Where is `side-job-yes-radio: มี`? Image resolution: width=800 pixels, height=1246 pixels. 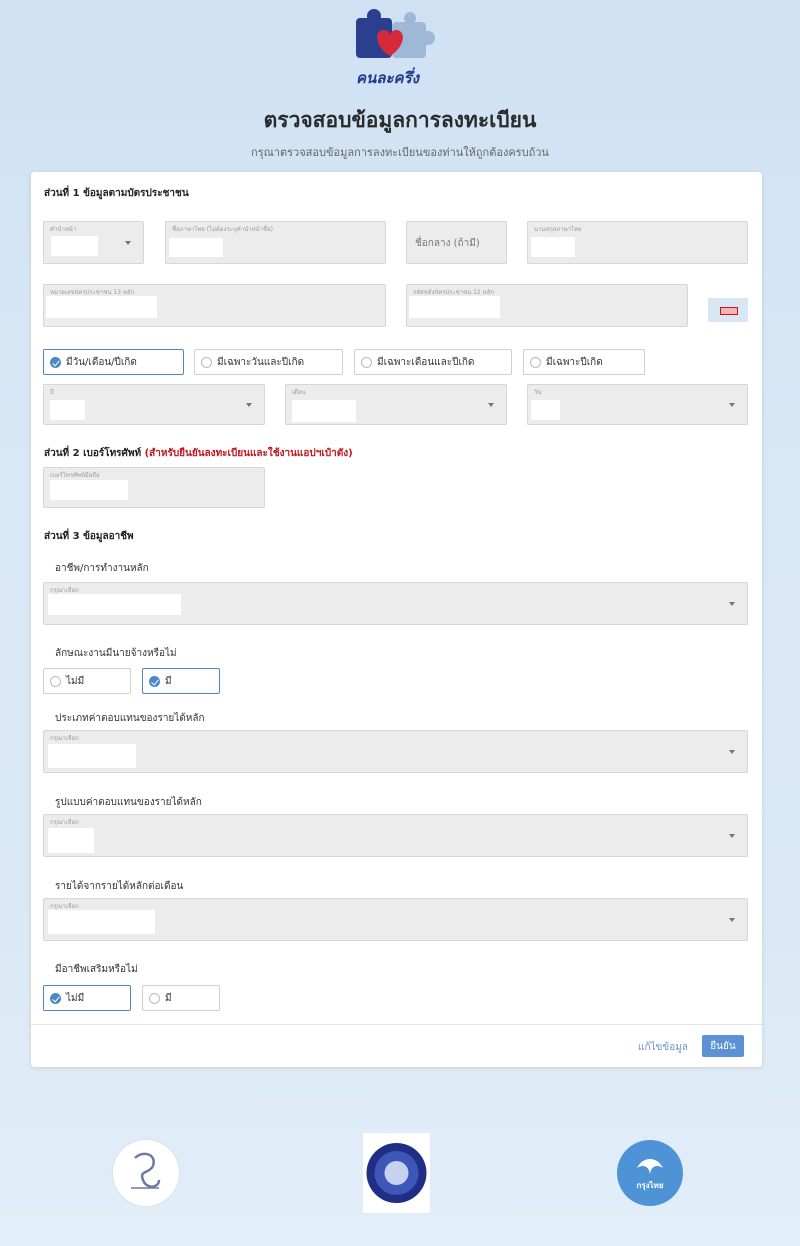 side-job-yes-radio: มี is located at coordinates (181, 998).